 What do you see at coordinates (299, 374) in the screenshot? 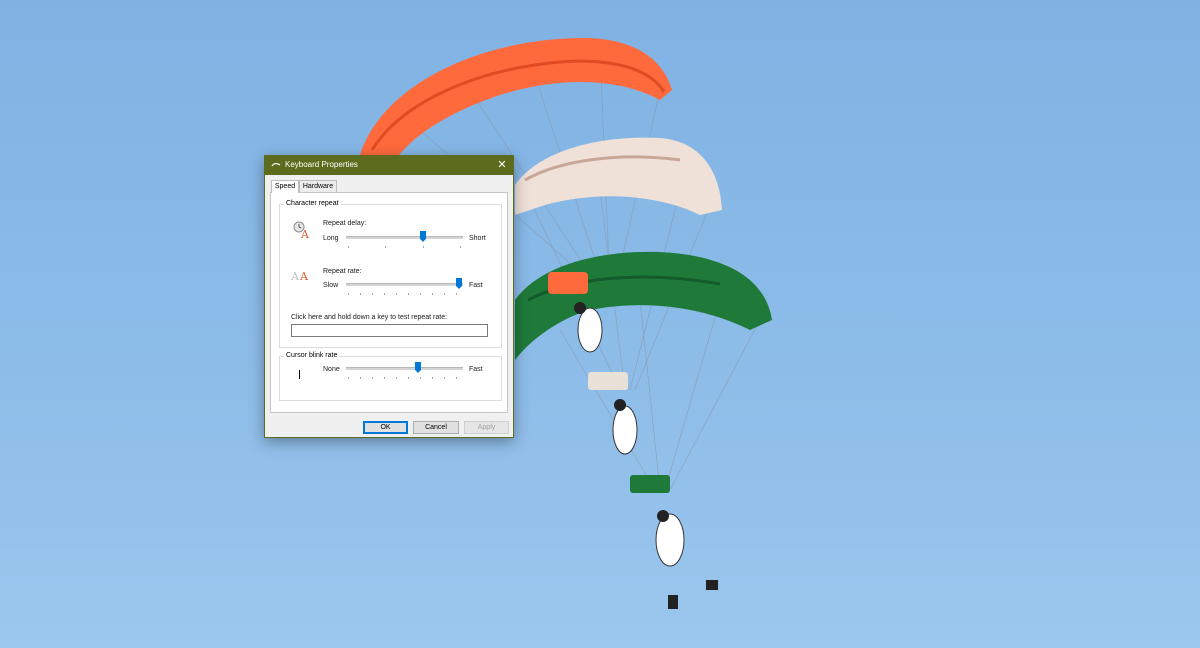
I see `cursor-icon` at bounding box center [299, 374].